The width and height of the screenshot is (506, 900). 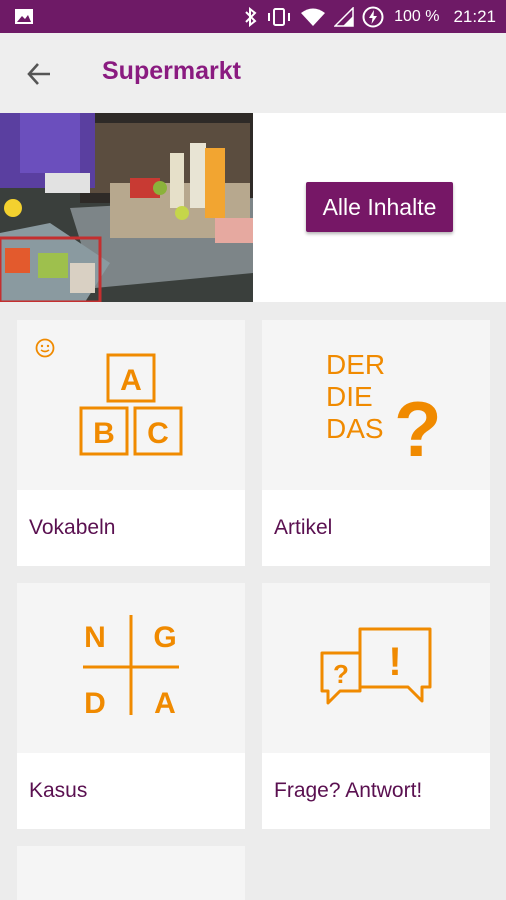 I want to click on word-die: DIE, so click(x=349, y=396).